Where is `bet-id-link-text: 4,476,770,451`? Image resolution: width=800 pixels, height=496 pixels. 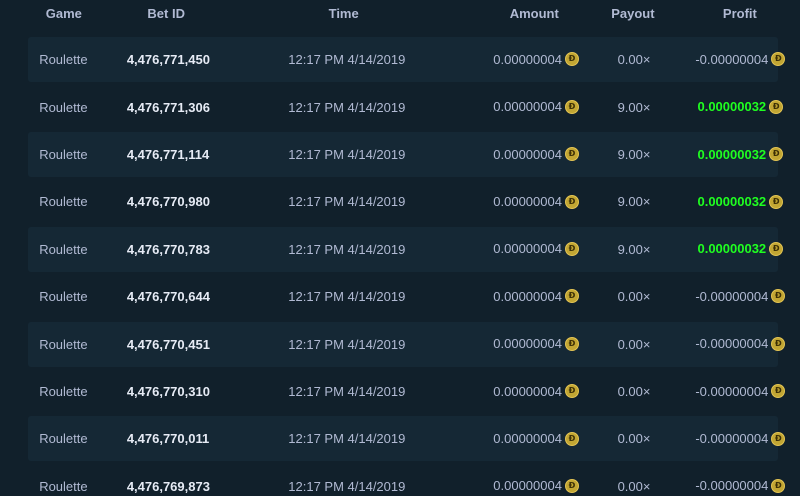
bet-id-link-text: 4,476,770,451 is located at coordinates (168, 344).